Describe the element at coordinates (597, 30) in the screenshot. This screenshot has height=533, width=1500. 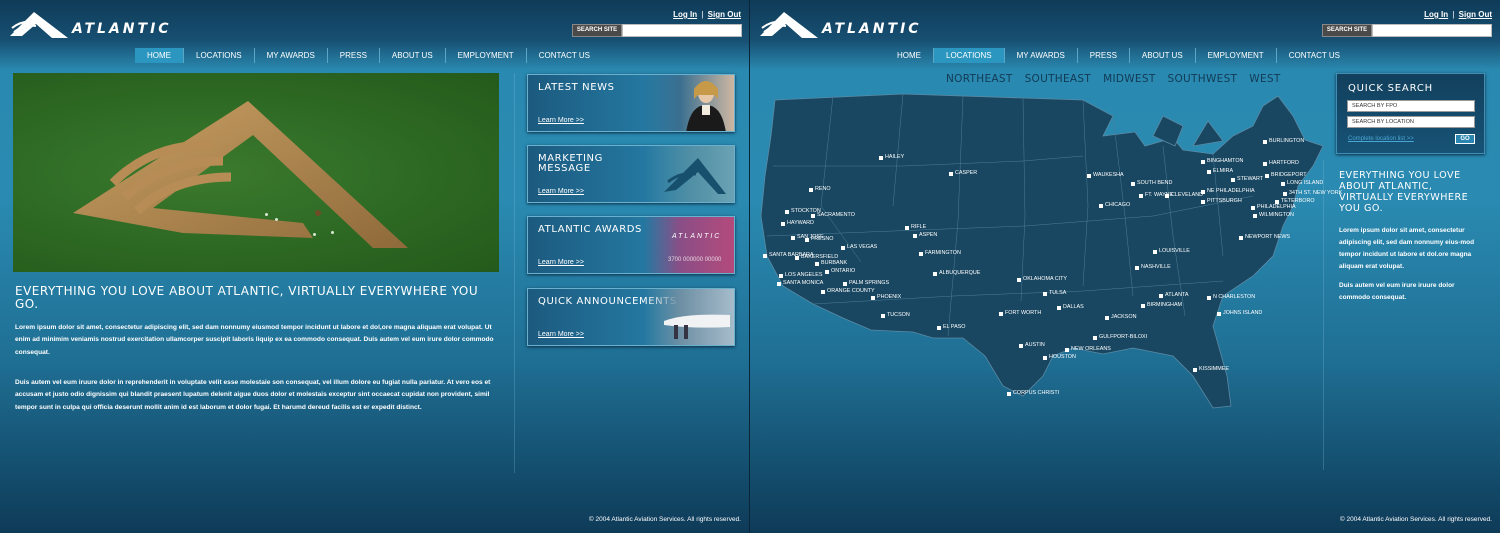
I see `search-site-button: SEARCH SITE` at that location.